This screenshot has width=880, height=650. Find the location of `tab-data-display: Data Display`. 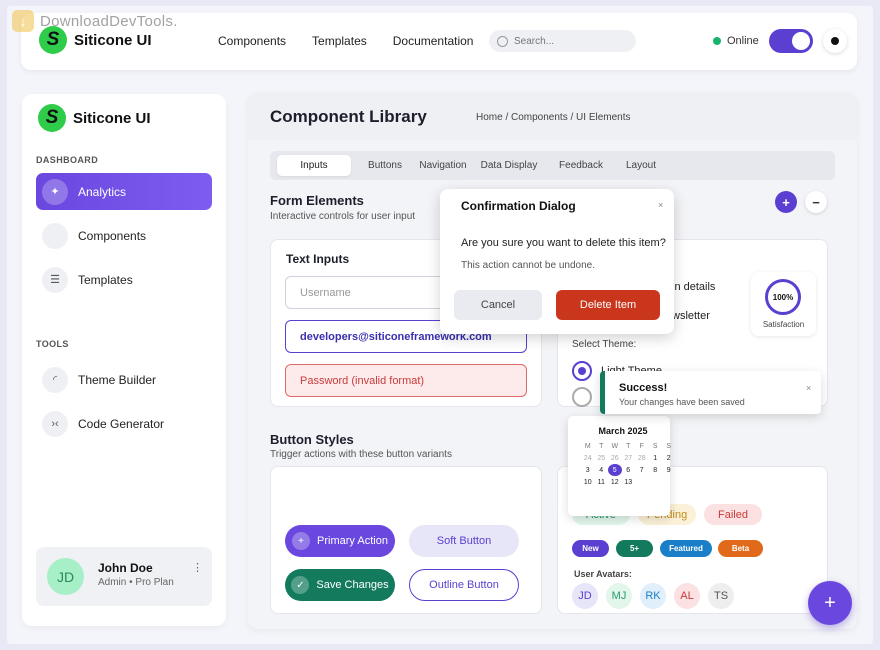

tab-data-display: Data Display is located at coordinates (509, 165).